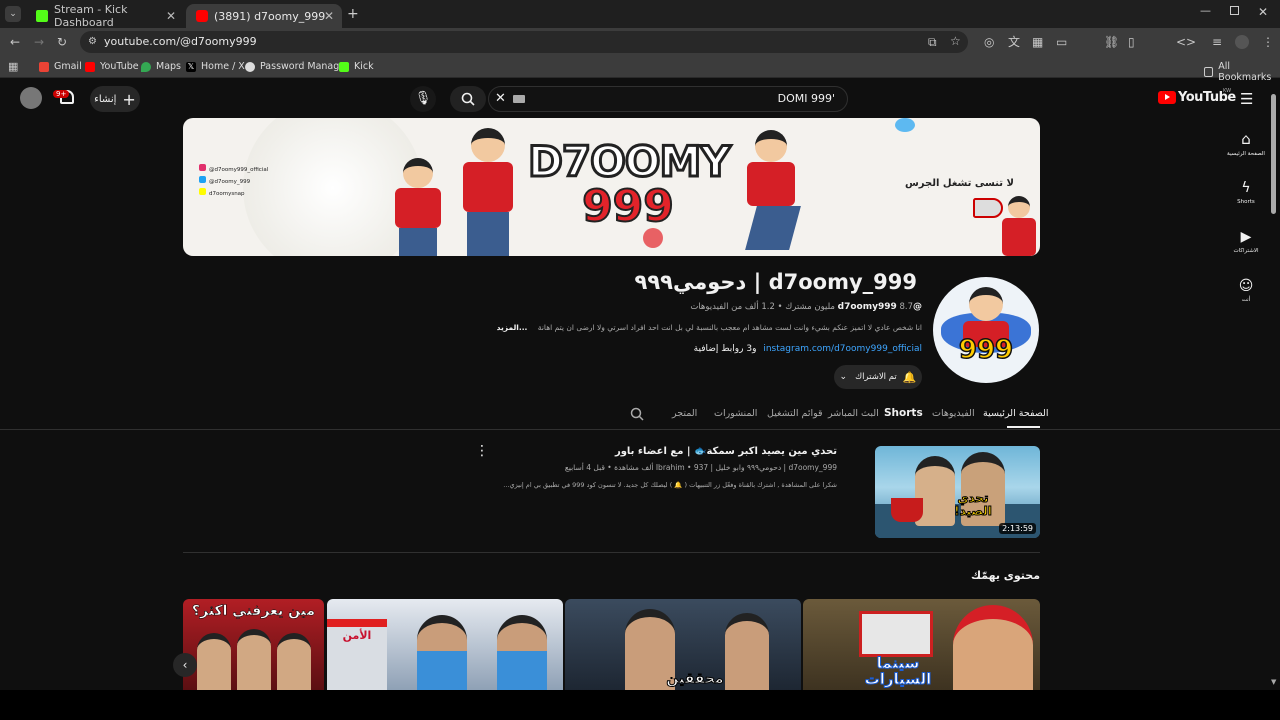 Image resolution: width=1280 pixels, height=720 pixels. Describe the element at coordinates (524, 42) in the screenshot. I see `address-bar: ⚙ youtube.com/@d7oomy999 ⧉ ☆` at that location.